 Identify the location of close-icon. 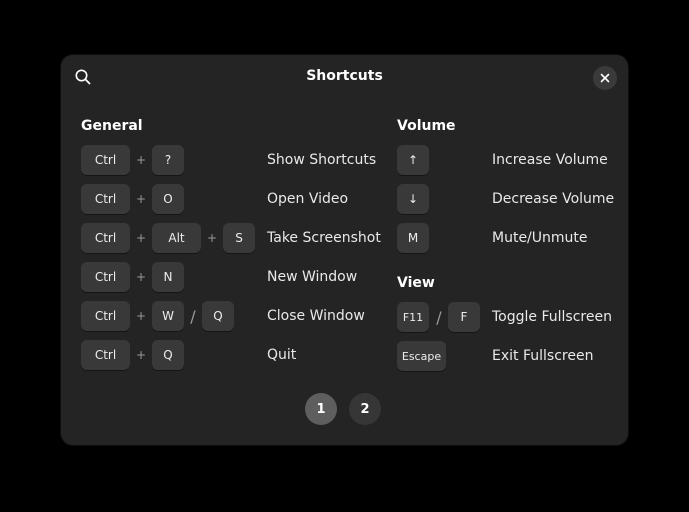
(605, 78).